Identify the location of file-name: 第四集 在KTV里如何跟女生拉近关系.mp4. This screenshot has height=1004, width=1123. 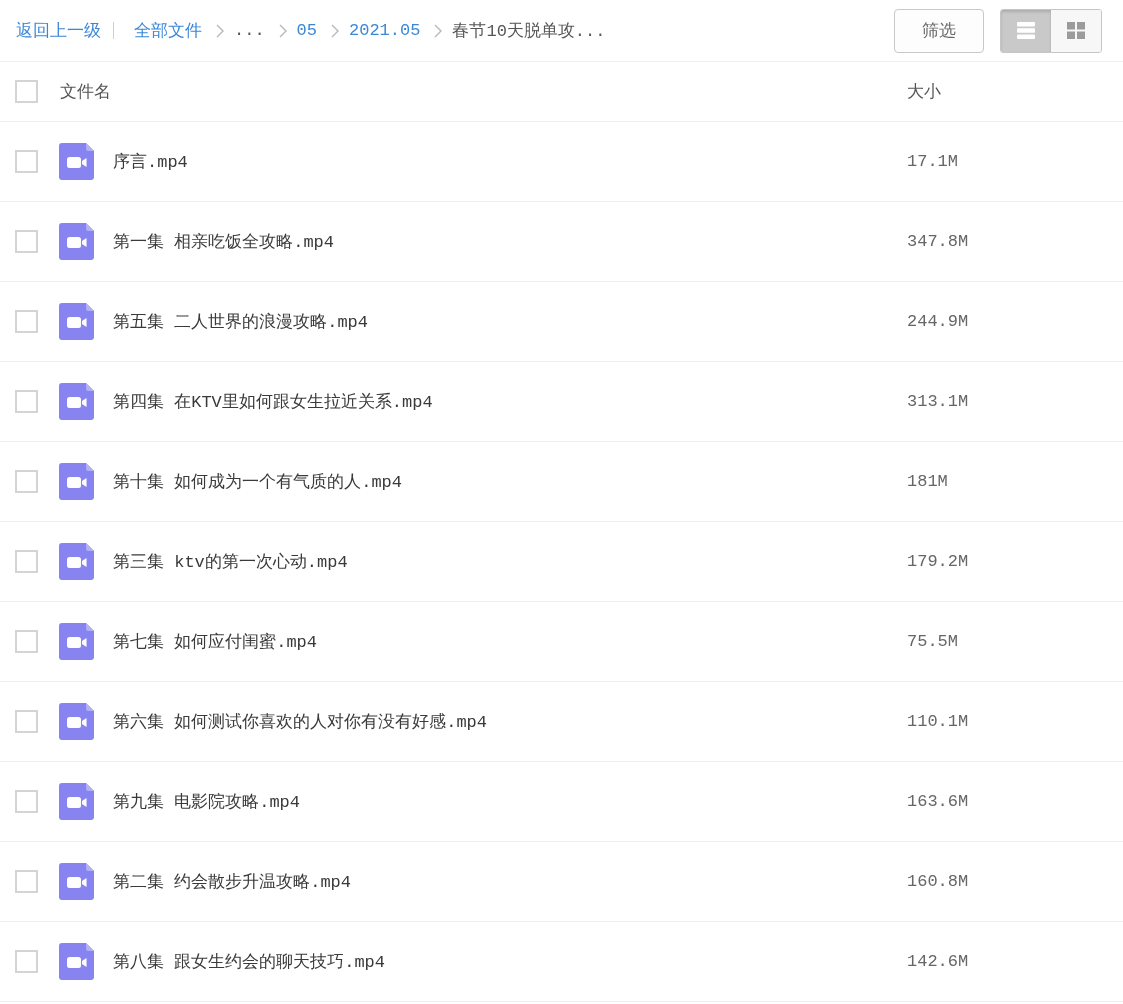
(510, 401).